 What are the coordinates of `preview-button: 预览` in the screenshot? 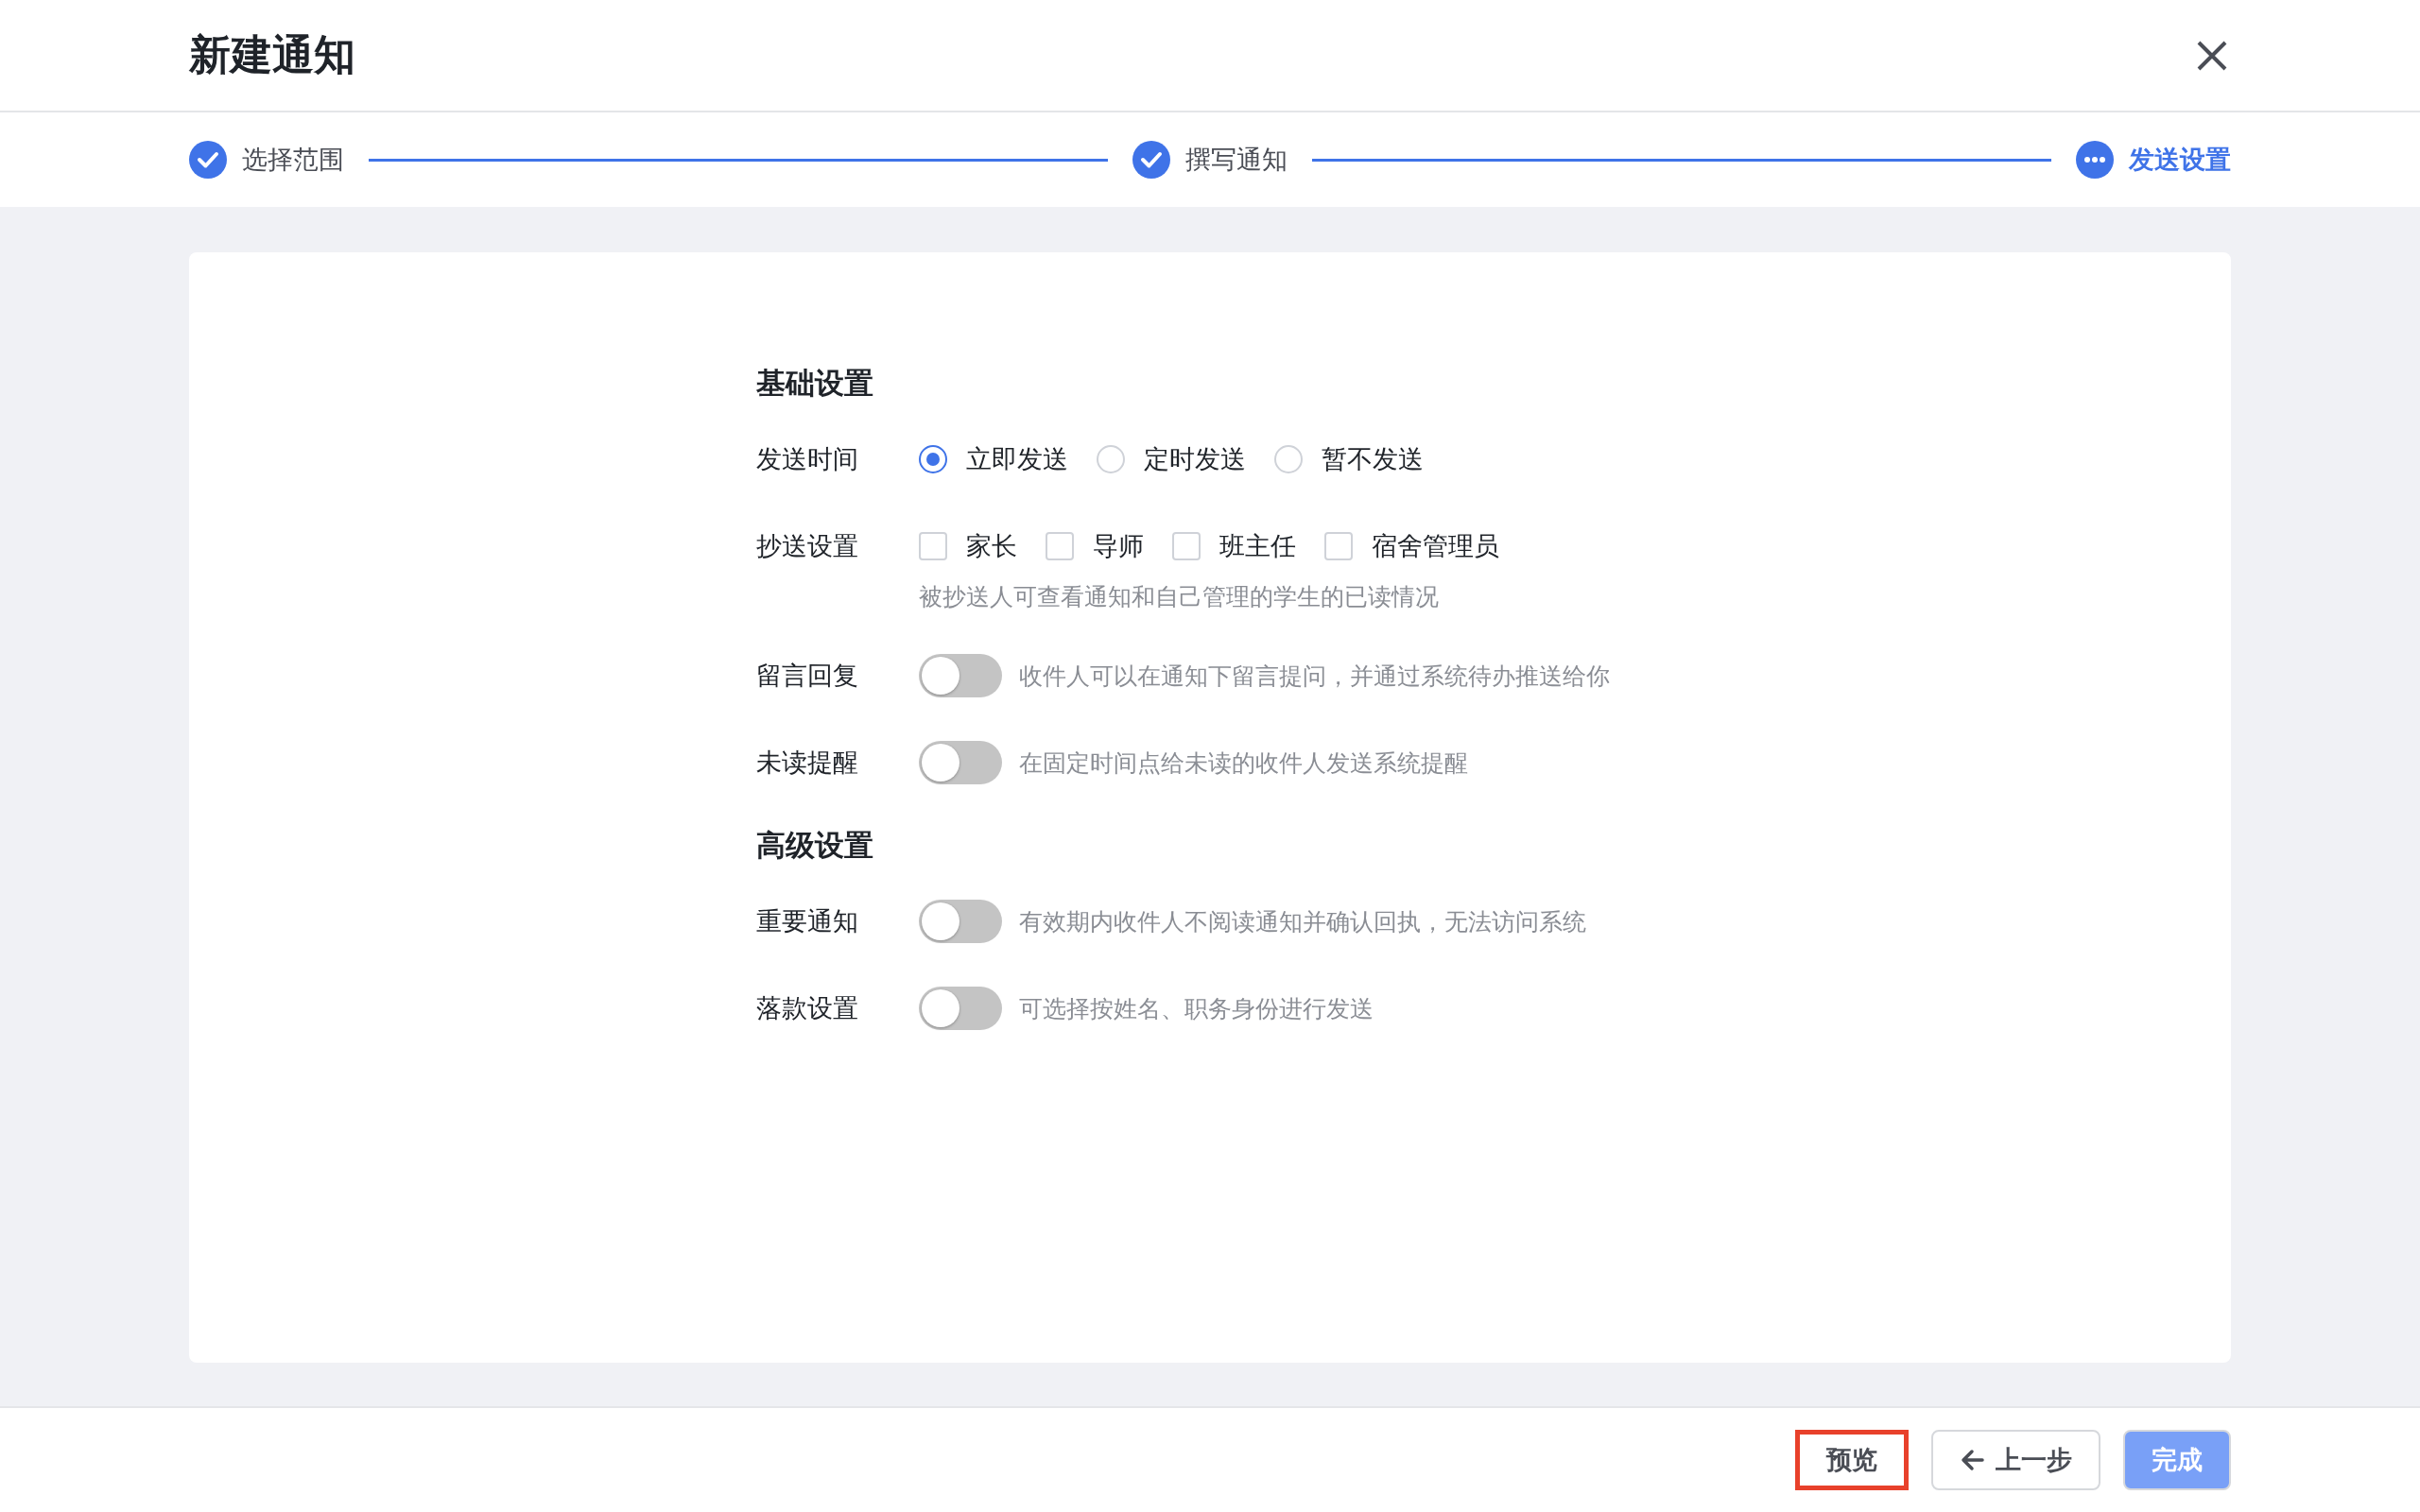 It's located at (1852, 1460).